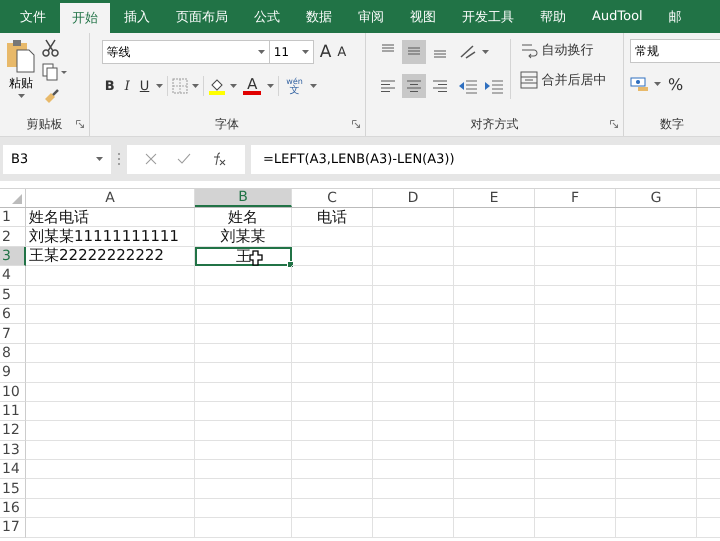 The height and width of the screenshot is (541, 720). What do you see at coordinates (217, 86) in the screenshot?
I see `fill-color-icon` at bounding box center [217, 86].